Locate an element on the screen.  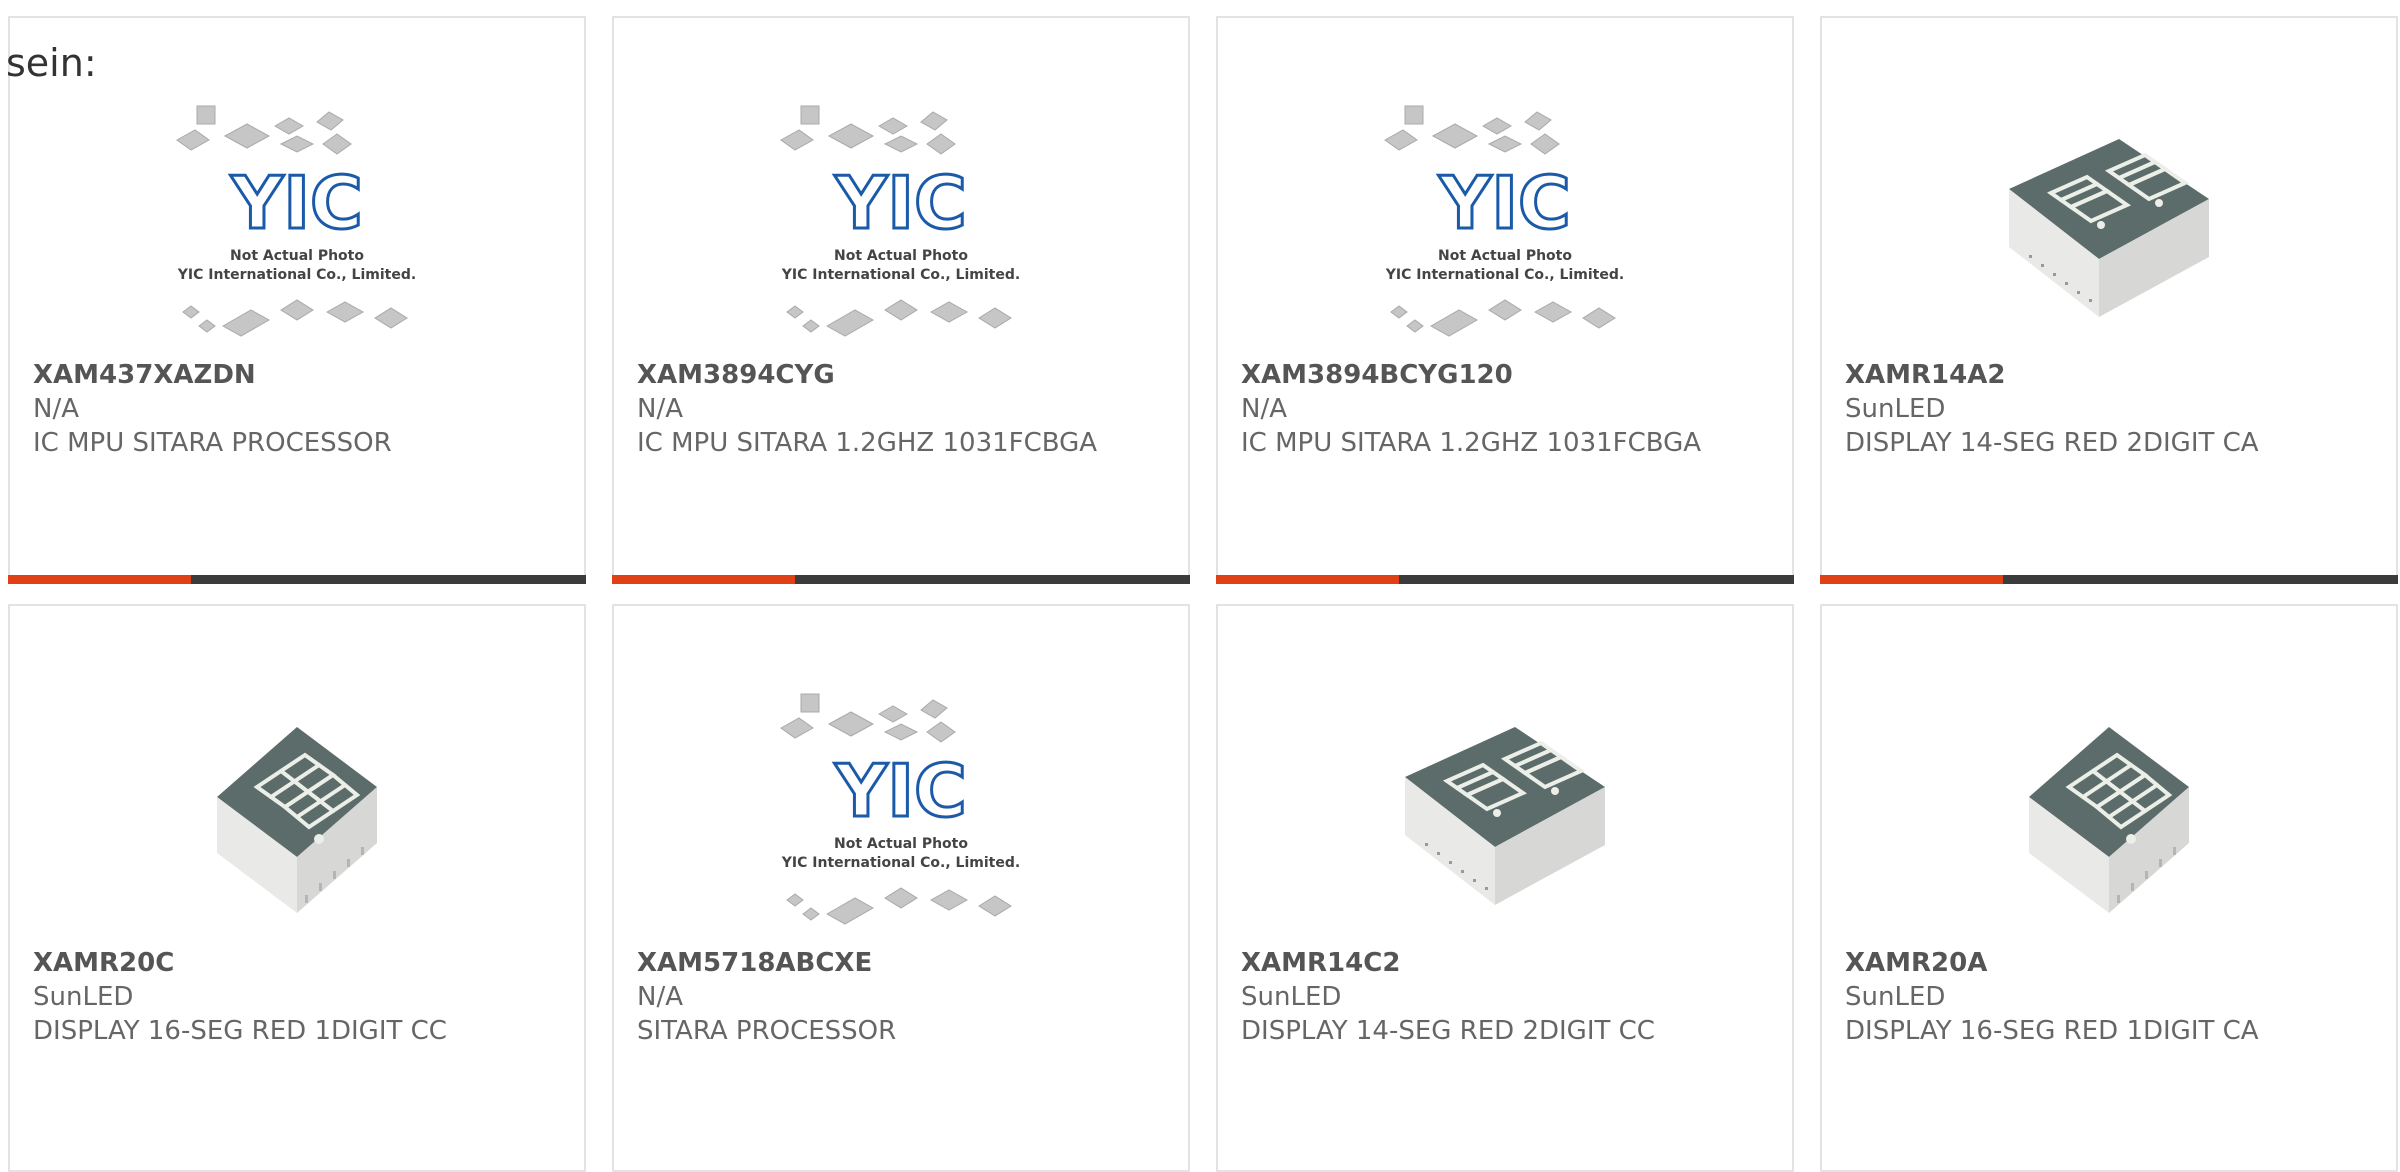
product-description: DISPLAY 14-SEG RED 2DIGIT CC is located at coordinates (1448, 1031).